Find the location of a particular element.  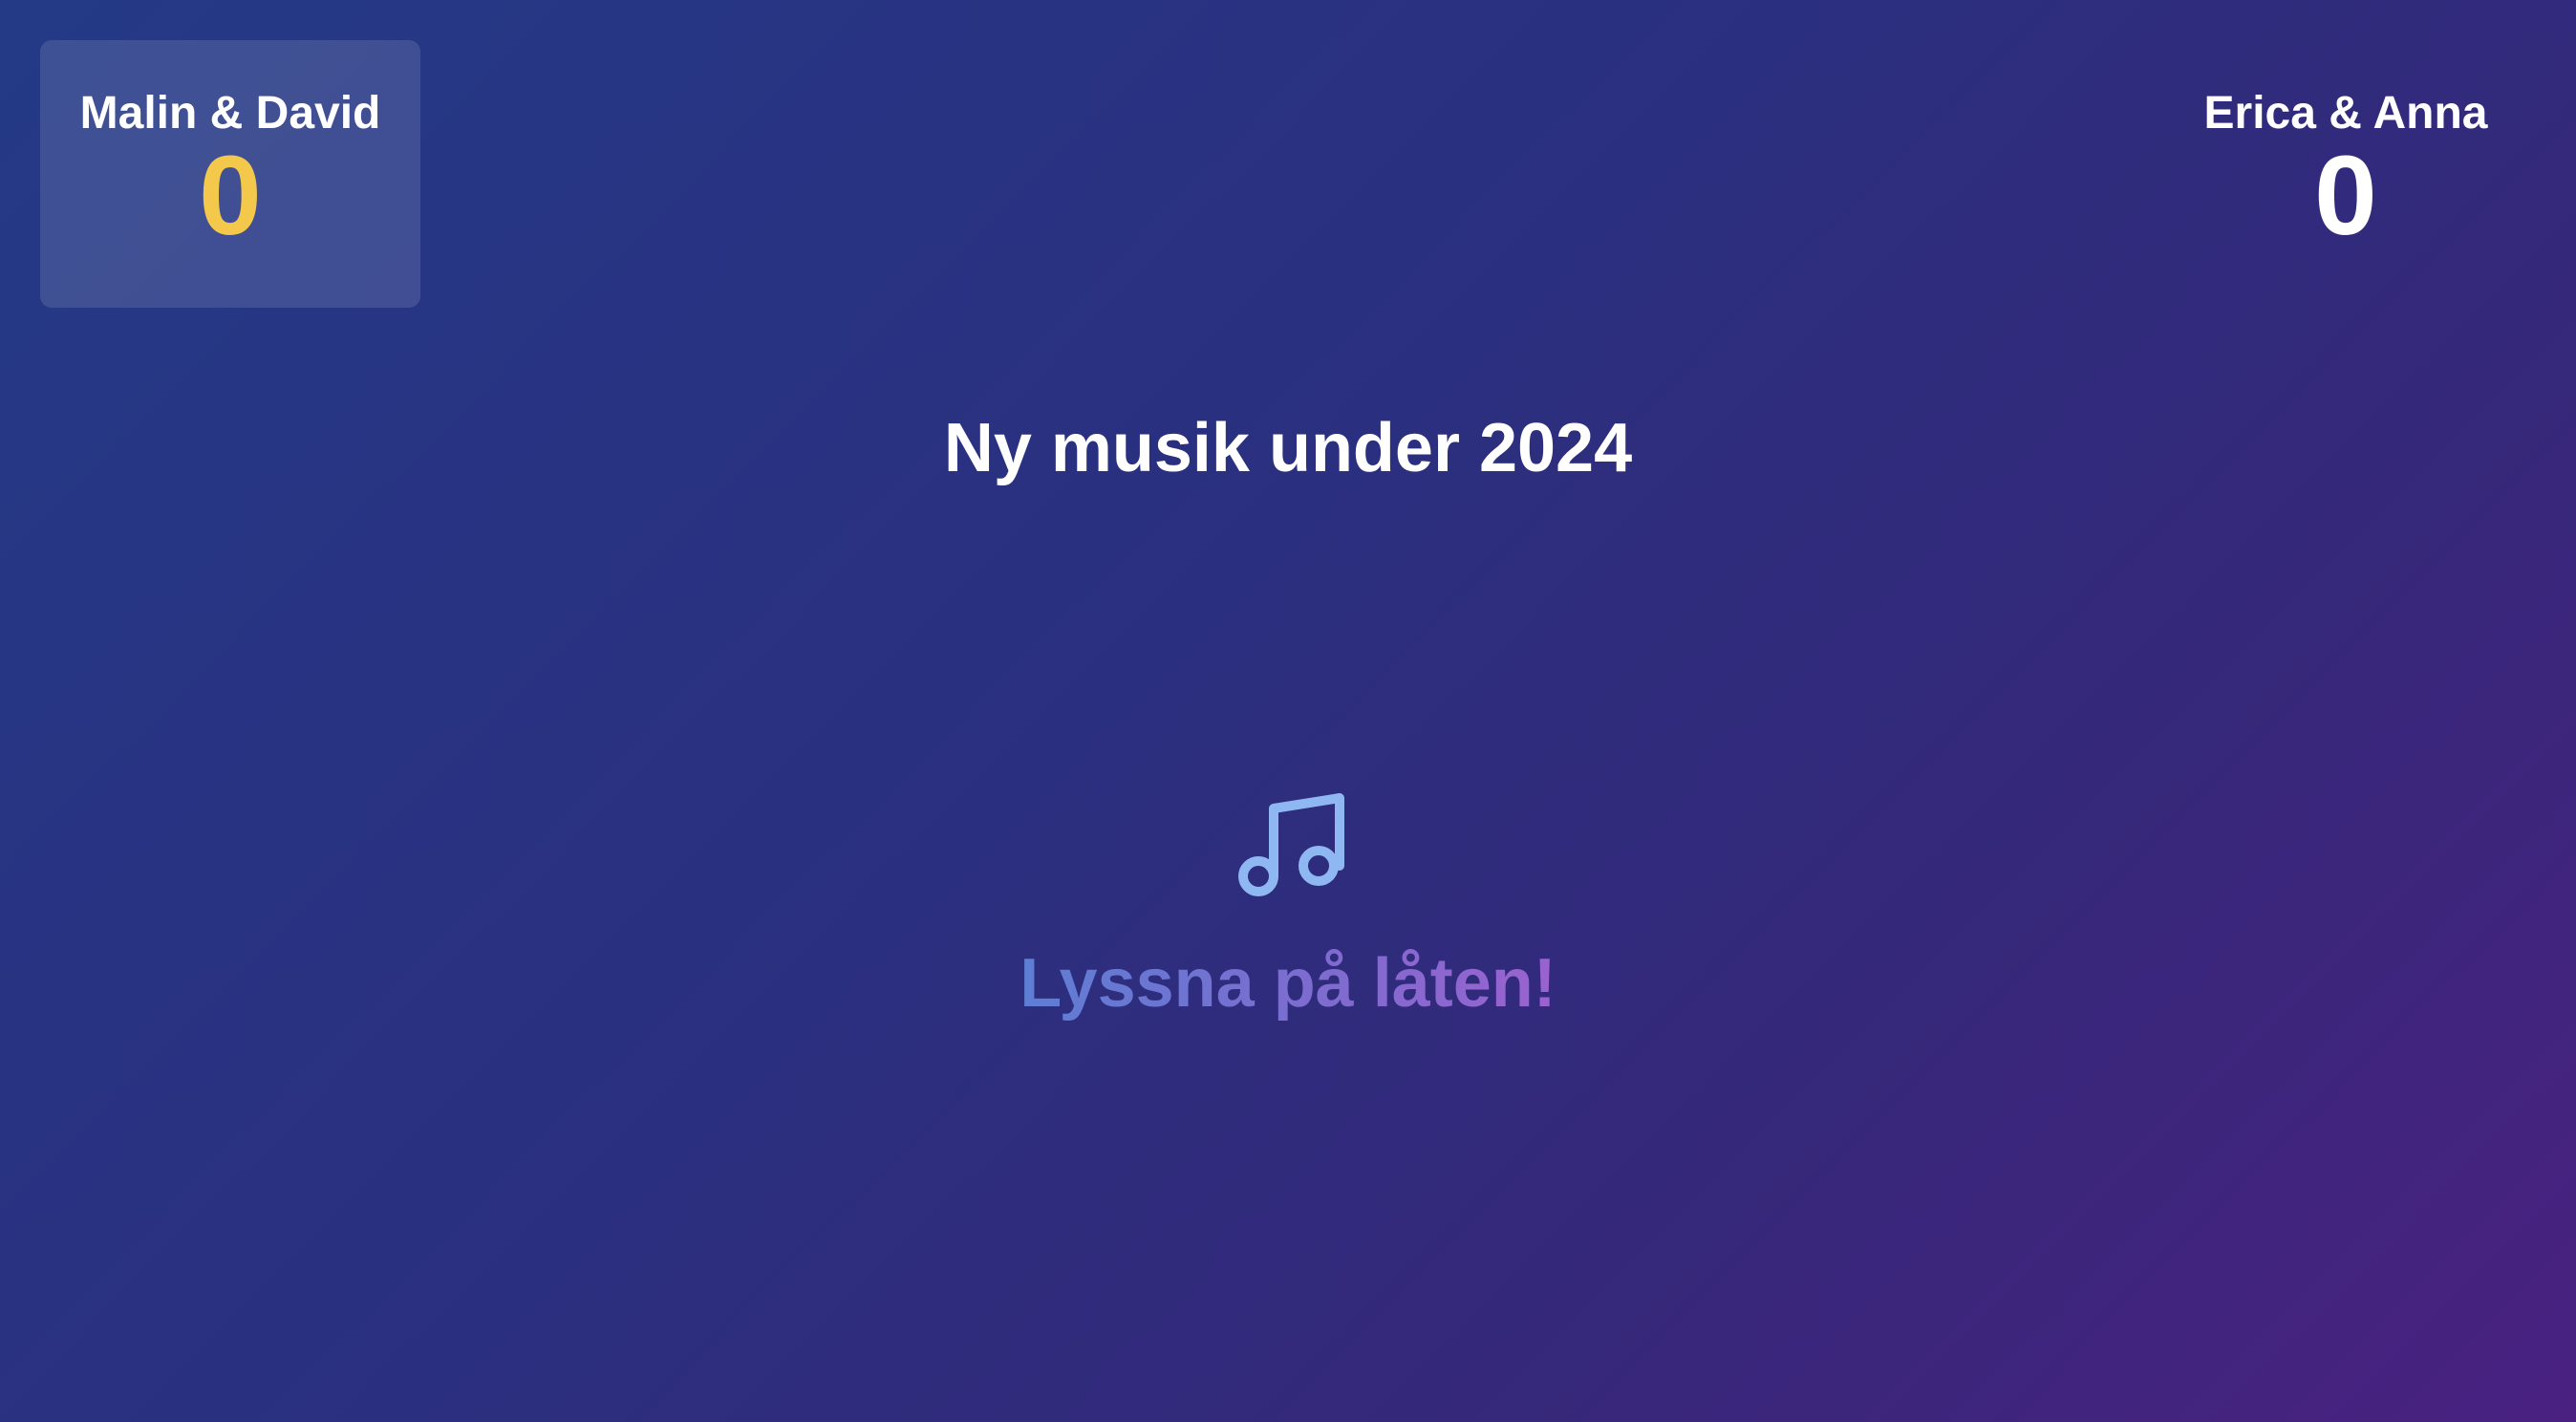

team-name: Malin & David is located at coordinates (230, 114).